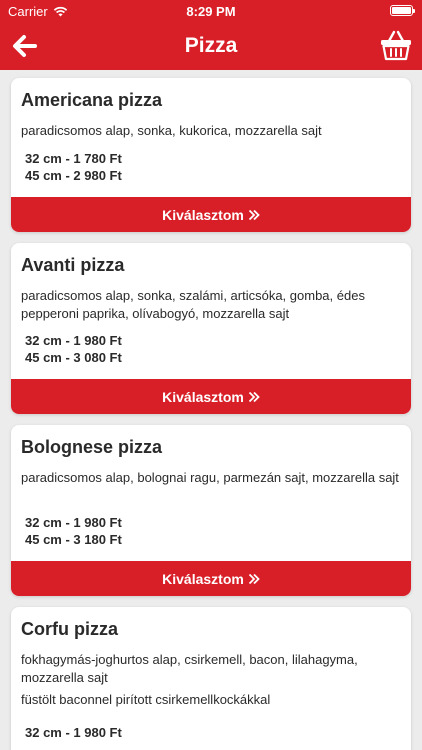 The image size is (422, 750). I want to click on basket-button, so click(396, 45).